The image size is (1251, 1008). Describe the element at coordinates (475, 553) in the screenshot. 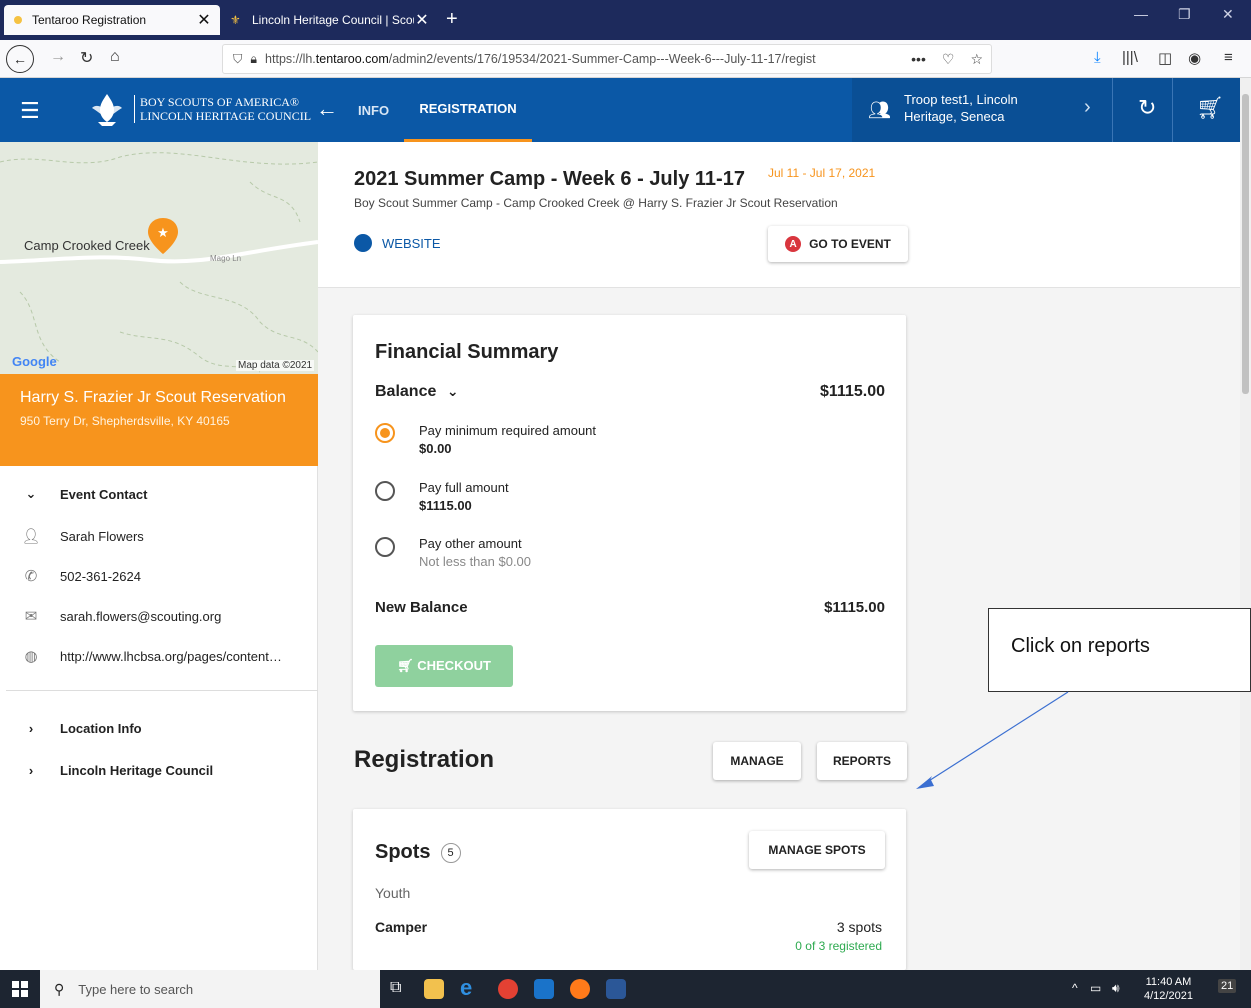

I see `option-pay-other: Pay other amount Not less than $0.00` at that location.